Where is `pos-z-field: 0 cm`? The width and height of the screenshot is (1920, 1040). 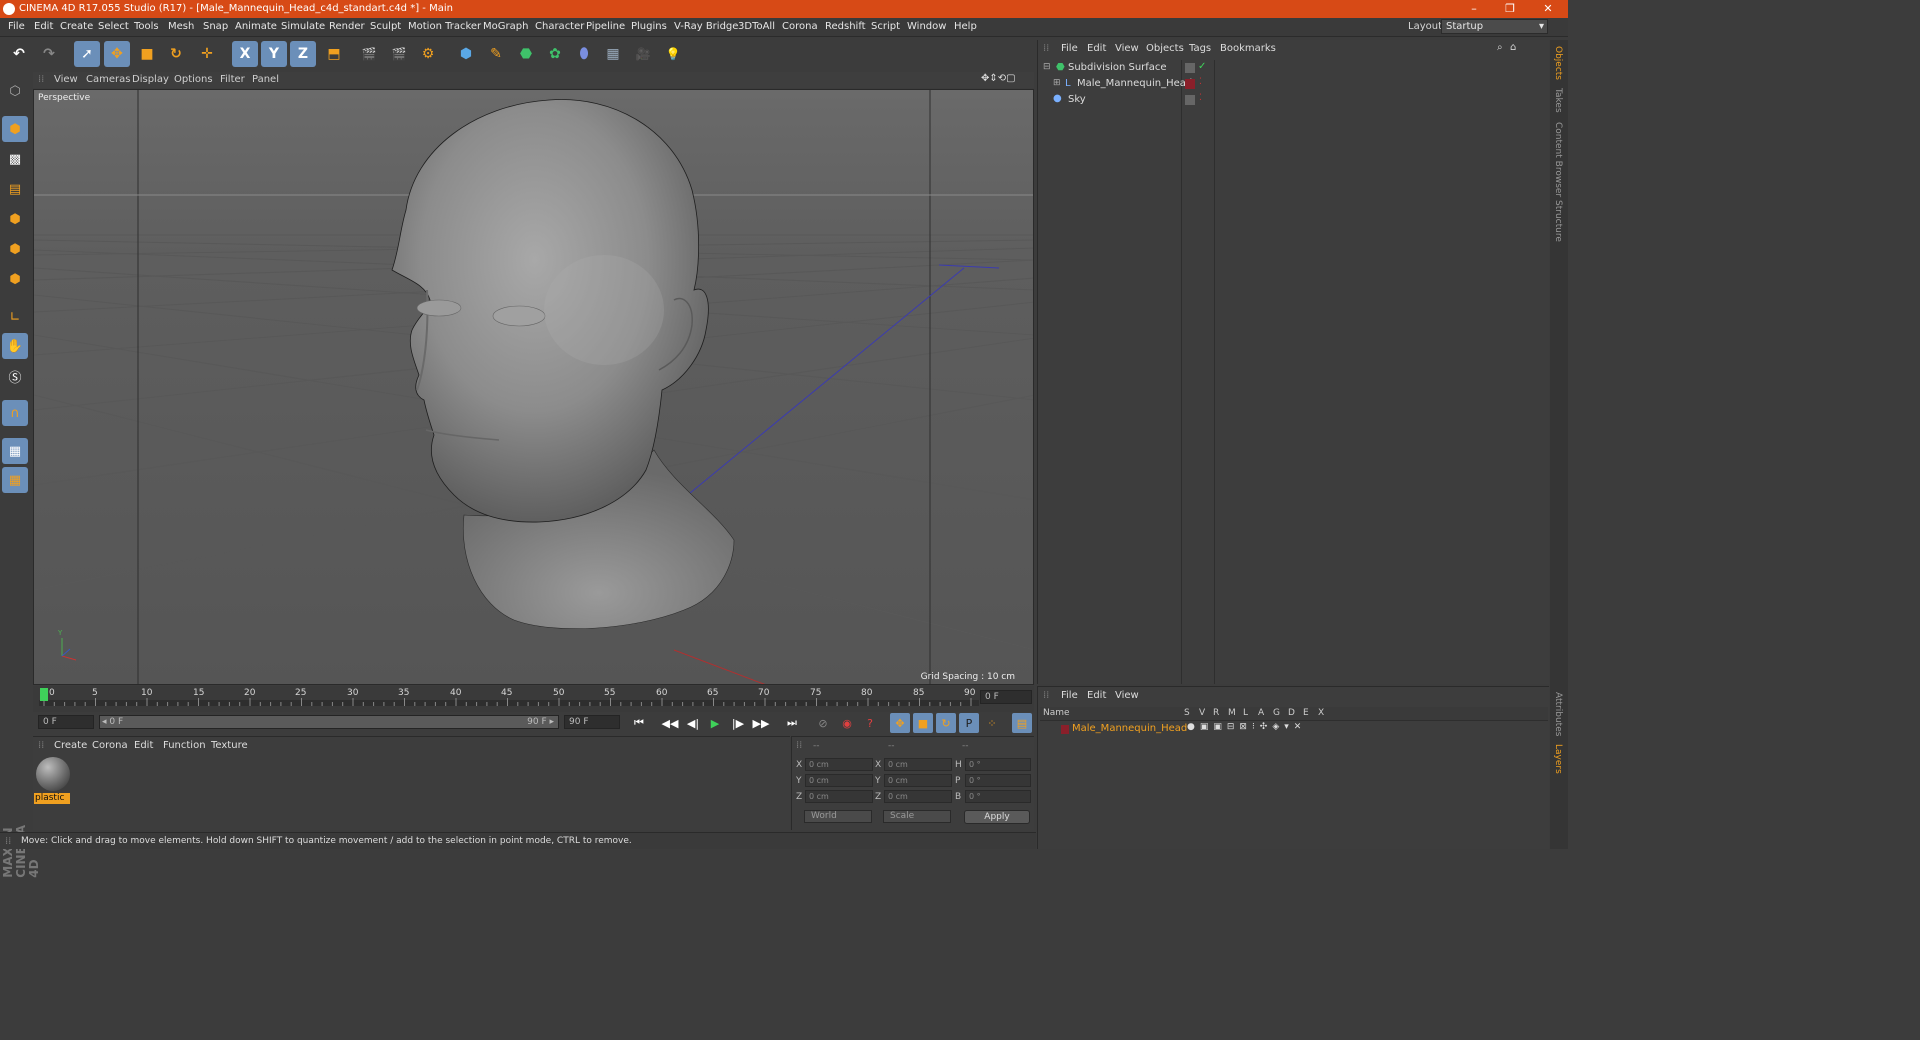
pos-z-field: 0 cm is located at coordinates (839, 796).